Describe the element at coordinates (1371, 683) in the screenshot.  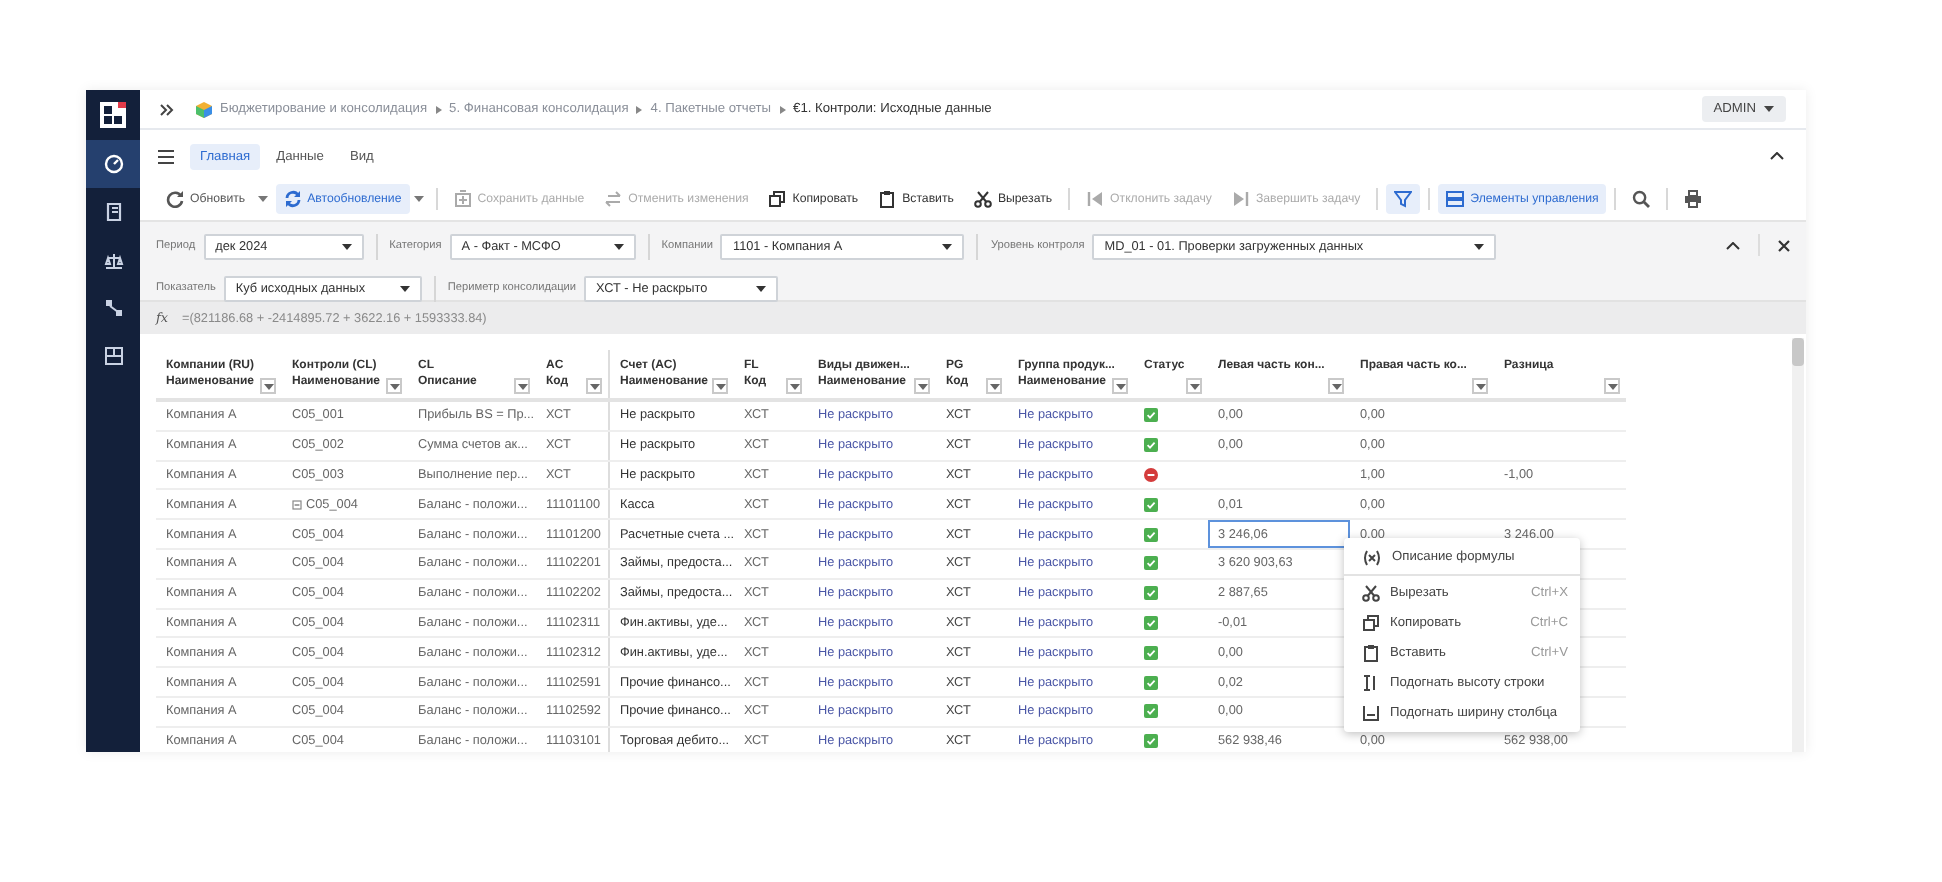
I see `row-height-icon` at that location.